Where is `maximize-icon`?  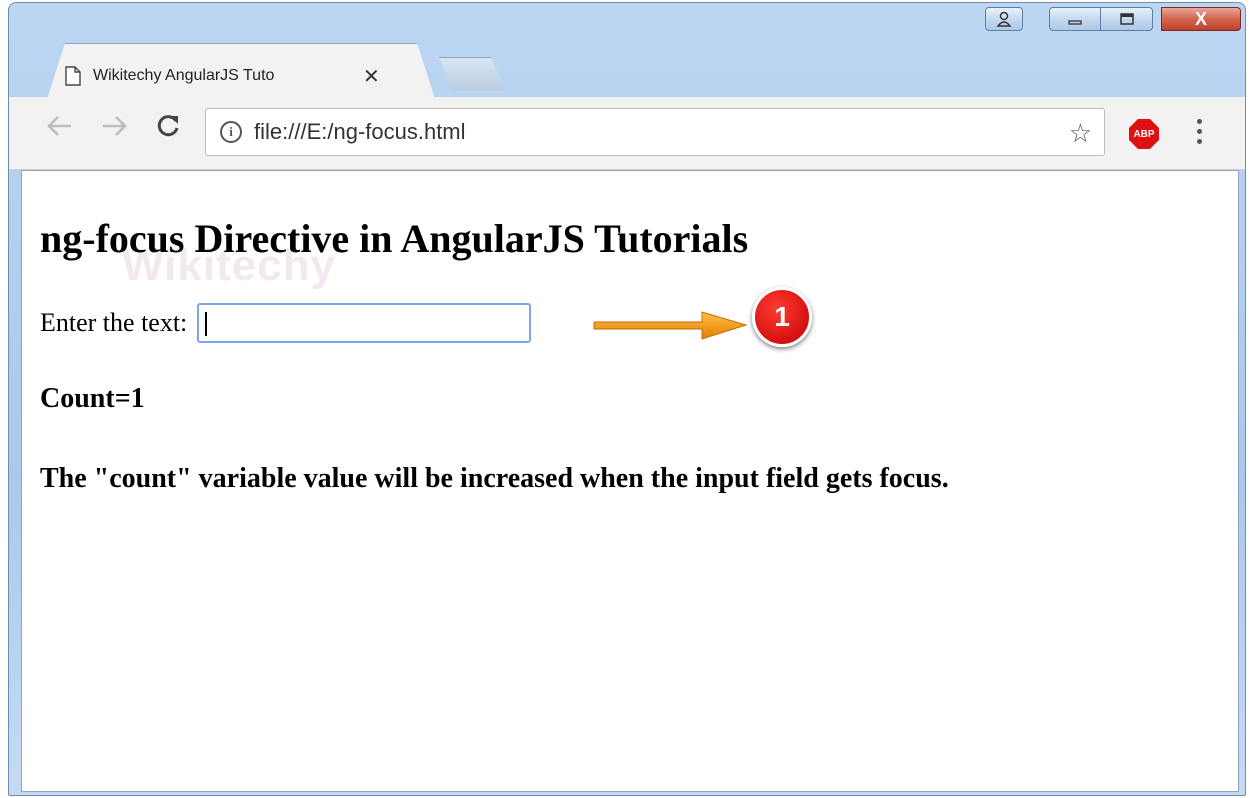
maximize-icon is located at coordinates (1126, 19).